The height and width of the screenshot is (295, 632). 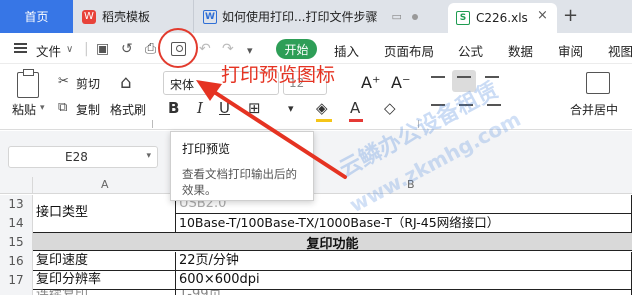 What do you see at coordinates (62, 107) in the screenshot?
I see `copy-icon: ⧉` at bounding box center [62, 107].